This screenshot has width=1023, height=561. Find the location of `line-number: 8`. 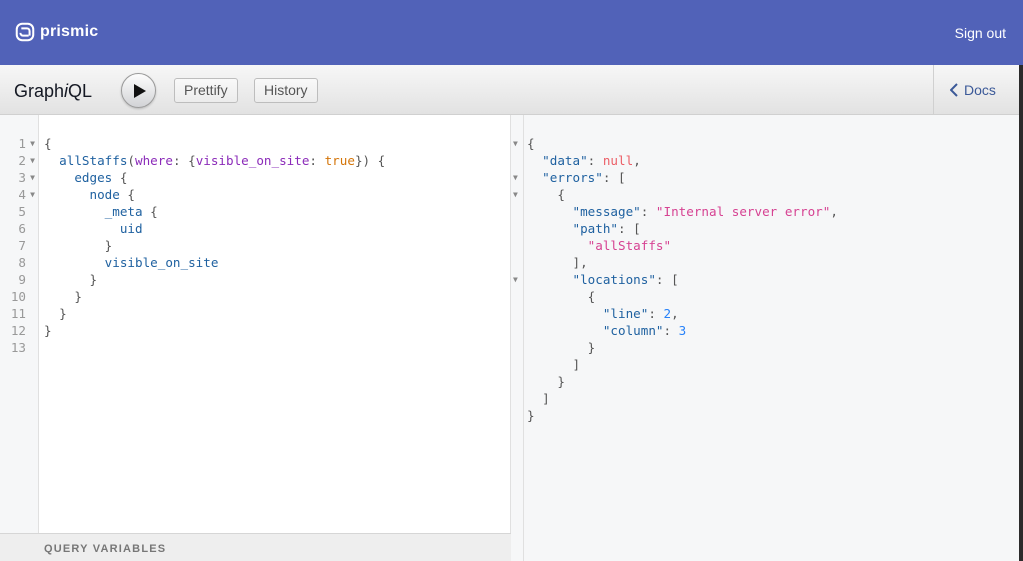

line-number: 8 is located at coordinates (22, 262).